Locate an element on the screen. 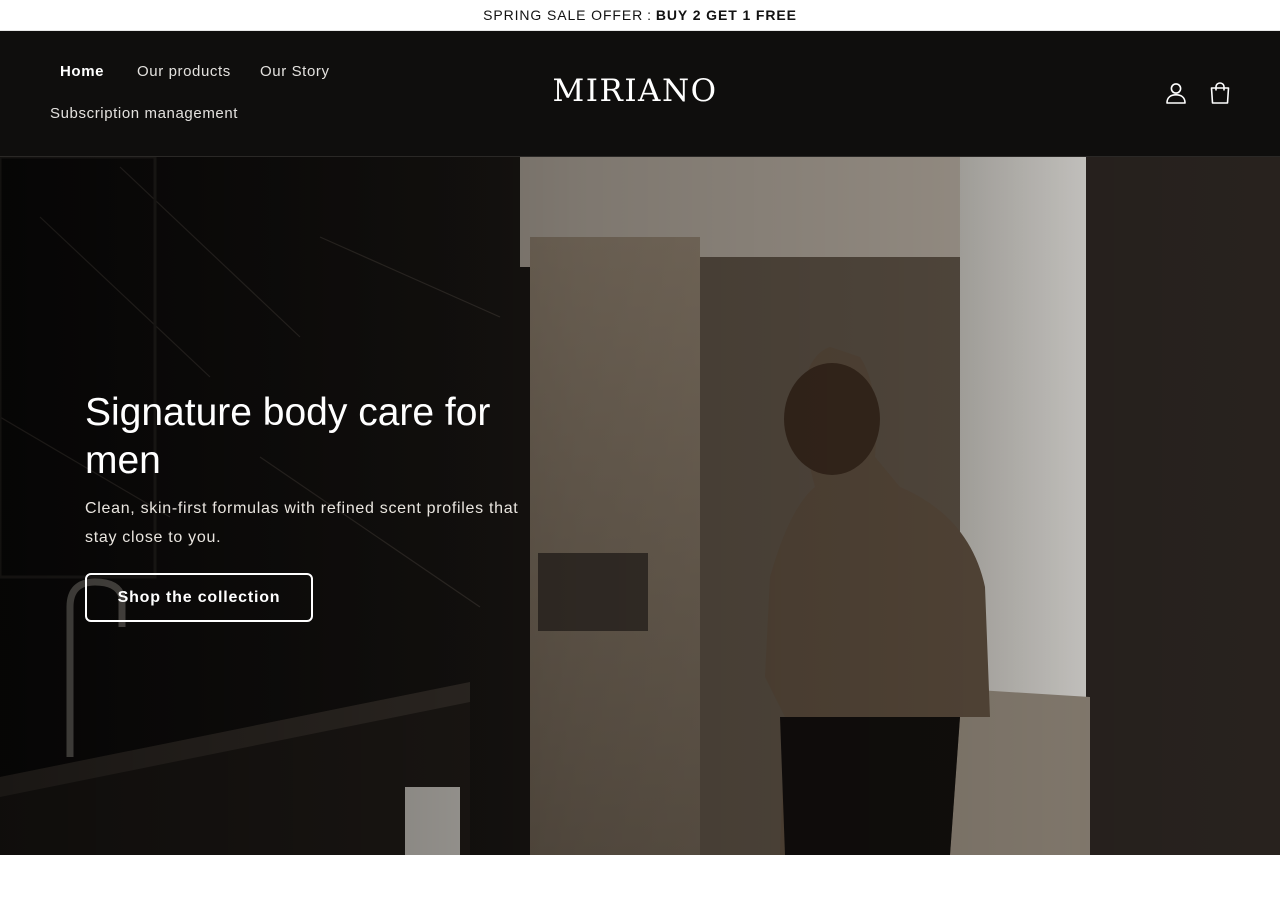  announcement-bar: SPRING SALE OFFER : BUY 2 GET 1 FREE is located at coordinates (640, 15).